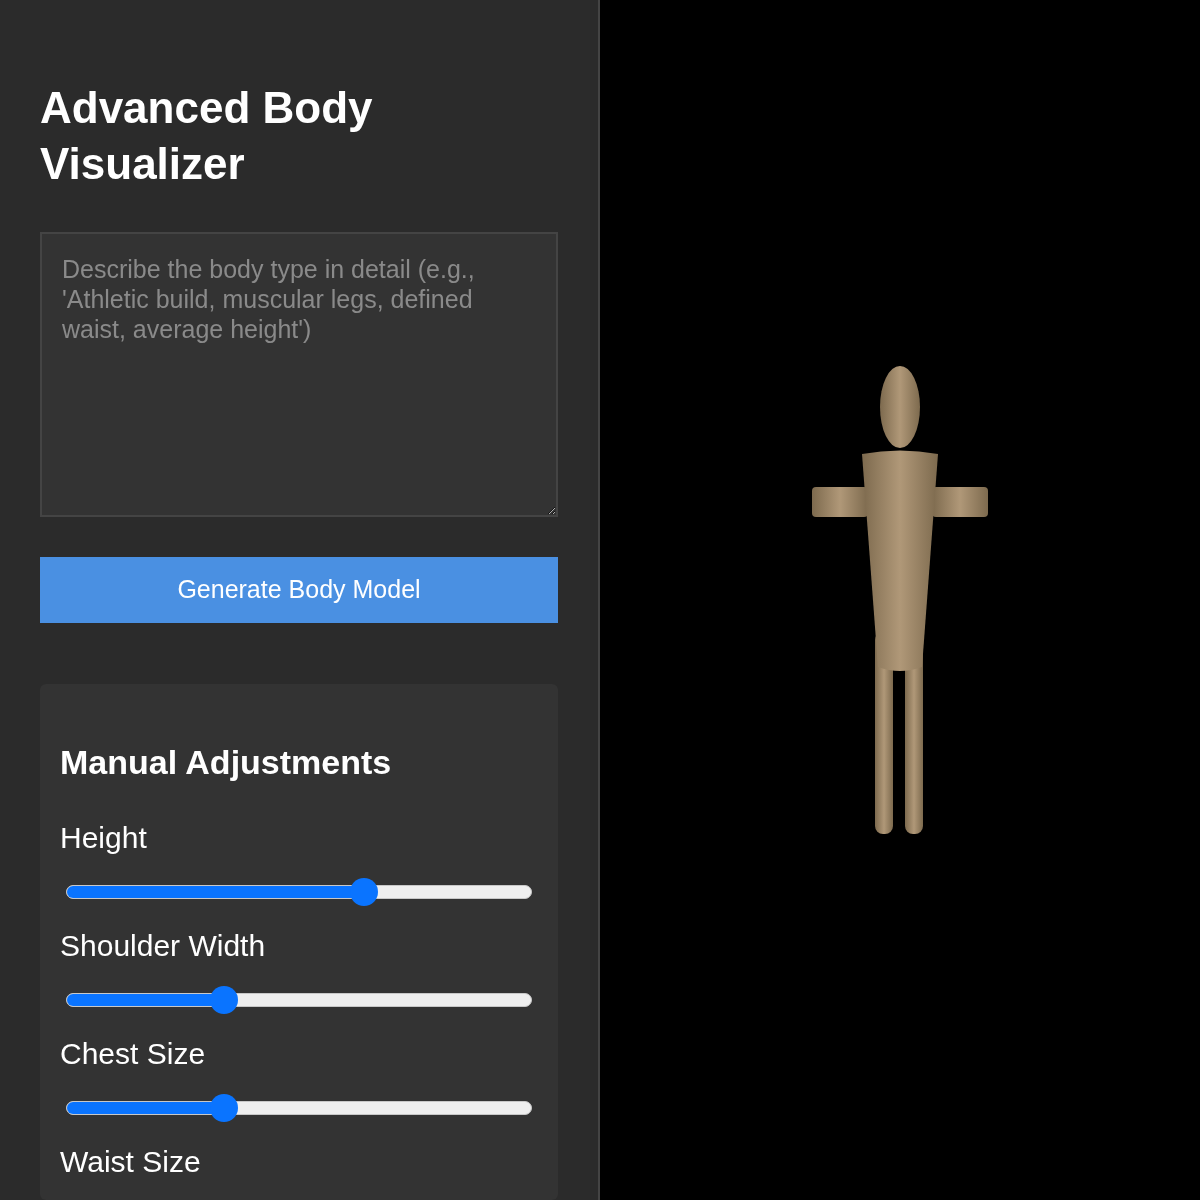  Describe the element at coordinates (130, 1162) in the screenshot. I see `slider-label: Waist Size` at that location.